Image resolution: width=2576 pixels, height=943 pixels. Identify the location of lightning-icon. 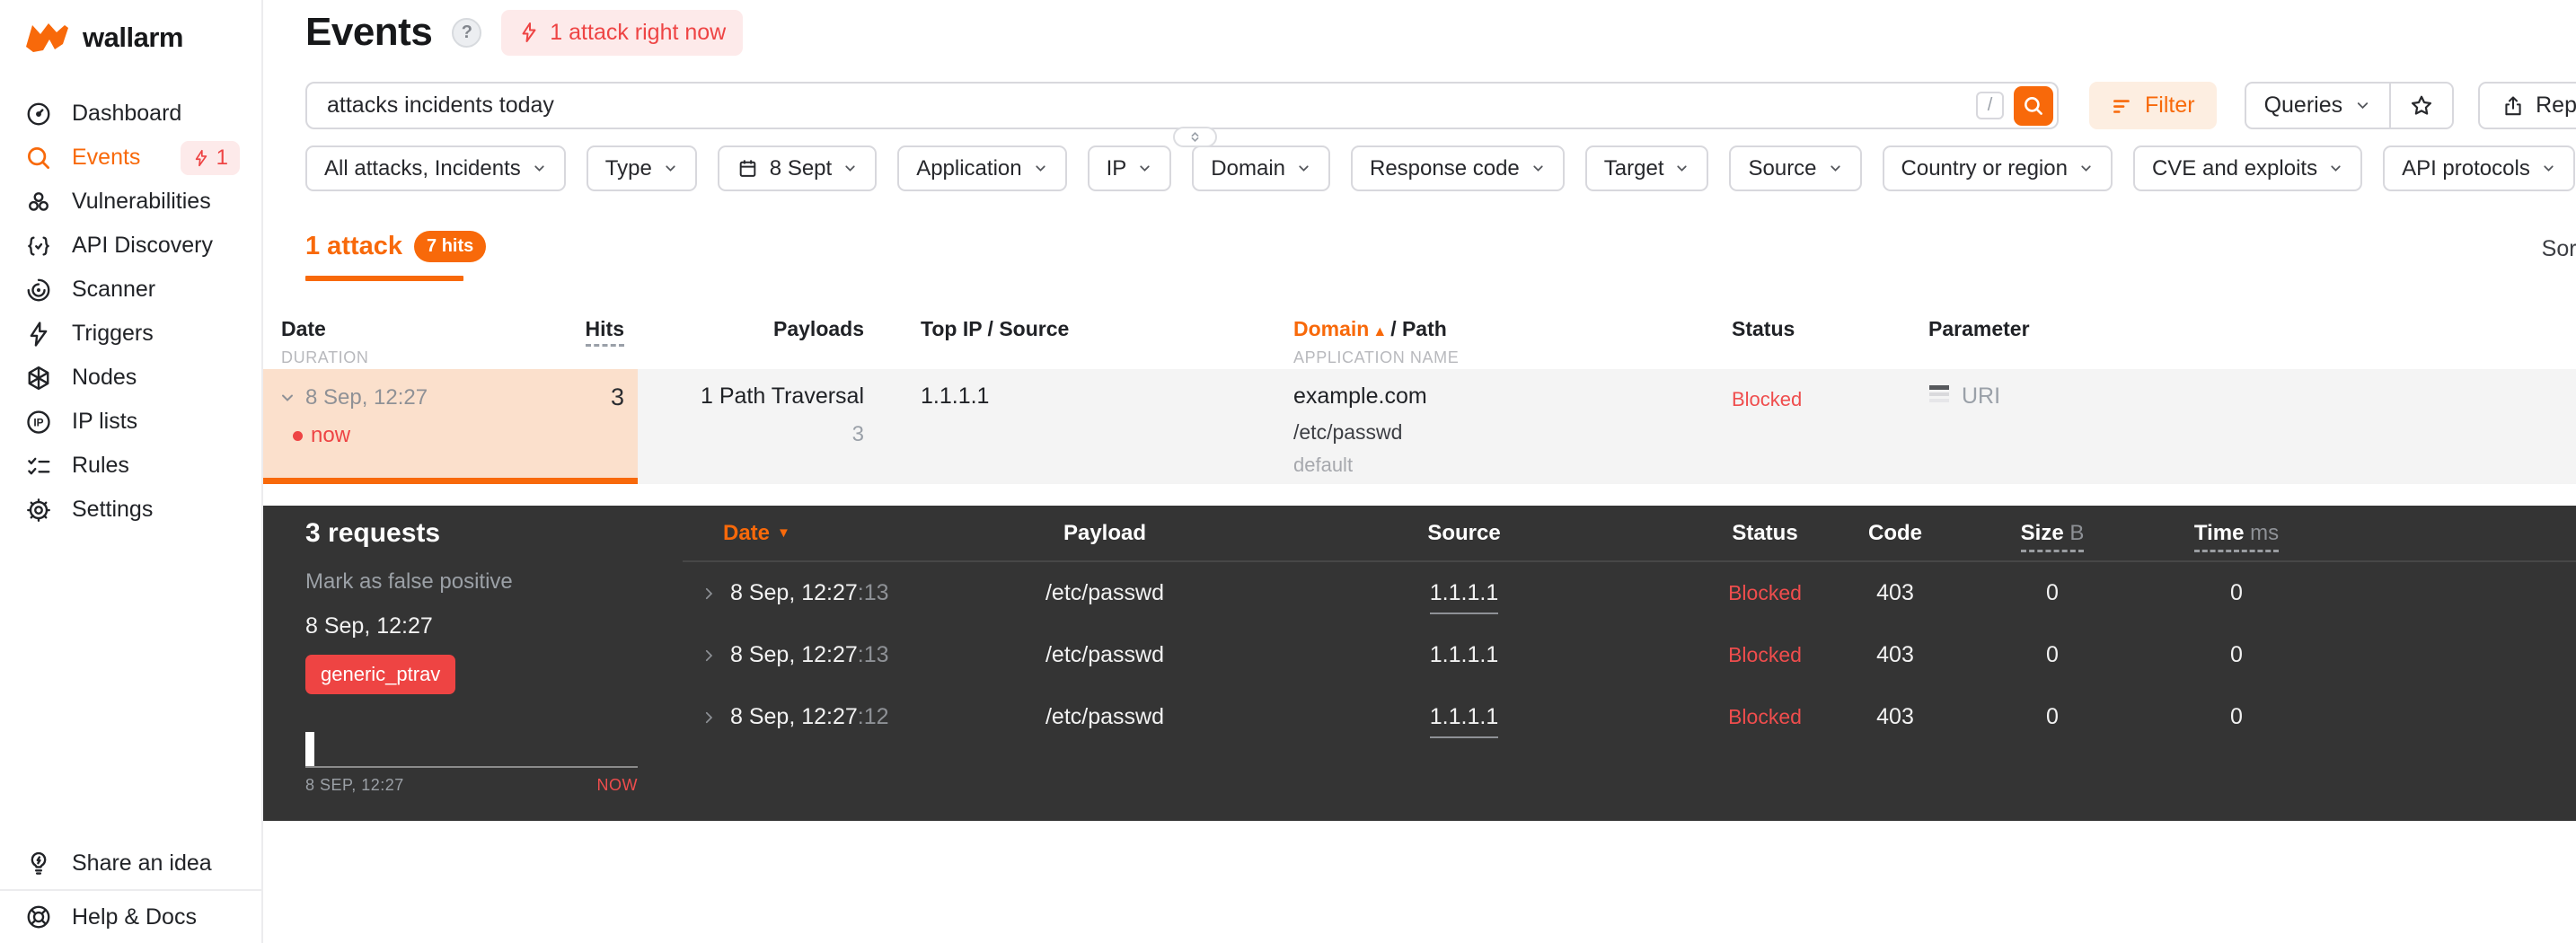
(201, 158).